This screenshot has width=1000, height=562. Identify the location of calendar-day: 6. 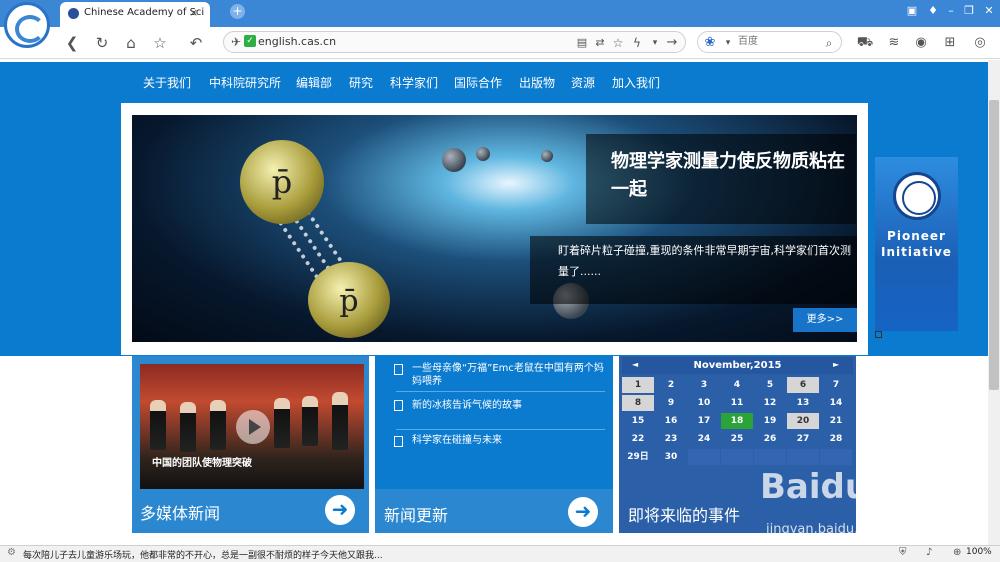
(803, 385).